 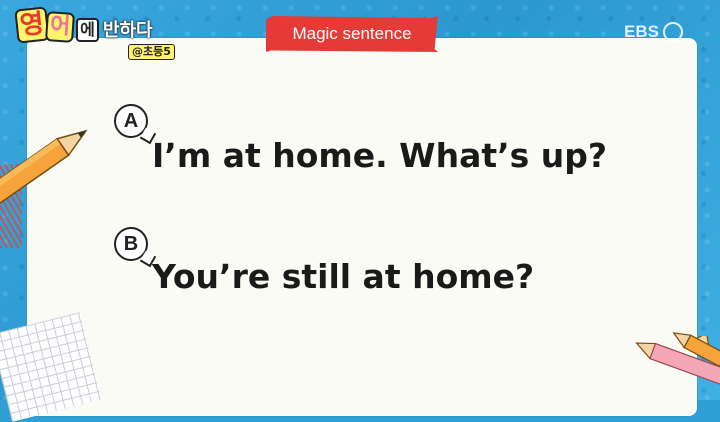 I want to click on speaker-badge-a: A, so click(x=131, y=121).